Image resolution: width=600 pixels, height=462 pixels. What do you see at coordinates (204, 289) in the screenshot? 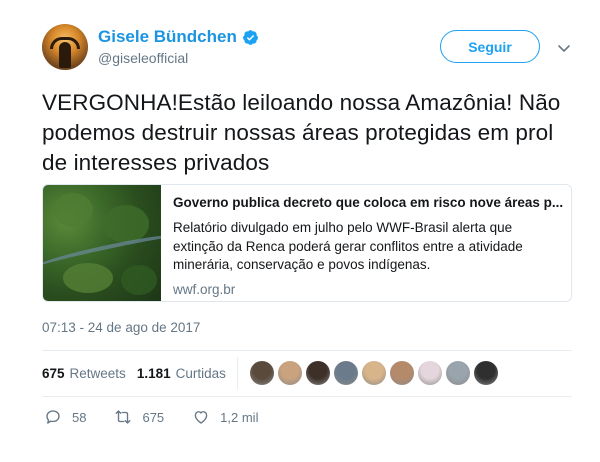
I see `card-domain: wwf.org.br` at bounding box center [204, 289].